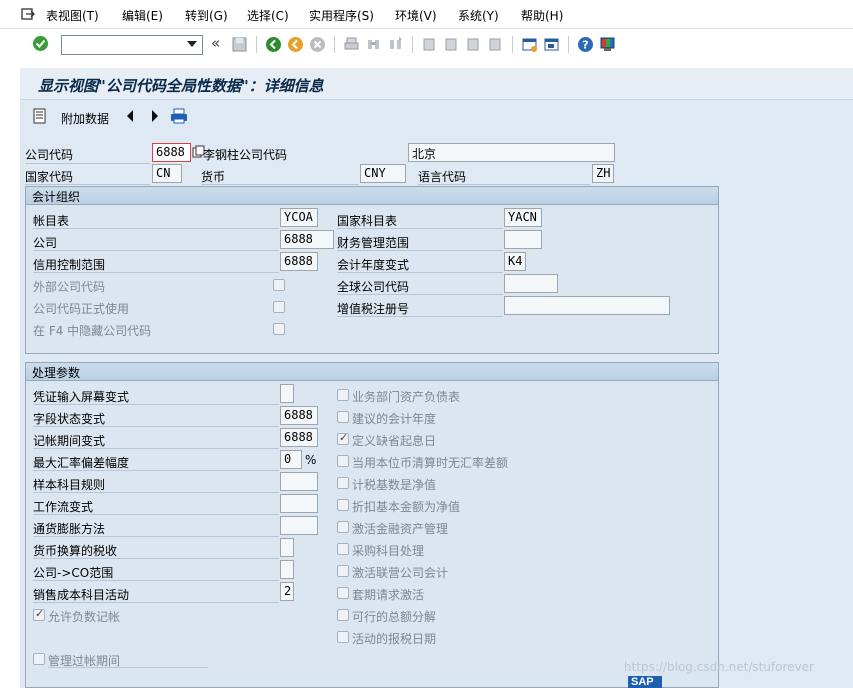 Image resolution: width=853 pixels, height=688 pixels. What do you see at coordinates (155, 116) in the screenshot?
I see `next-entry-icon` at bounding box center [155, 116].